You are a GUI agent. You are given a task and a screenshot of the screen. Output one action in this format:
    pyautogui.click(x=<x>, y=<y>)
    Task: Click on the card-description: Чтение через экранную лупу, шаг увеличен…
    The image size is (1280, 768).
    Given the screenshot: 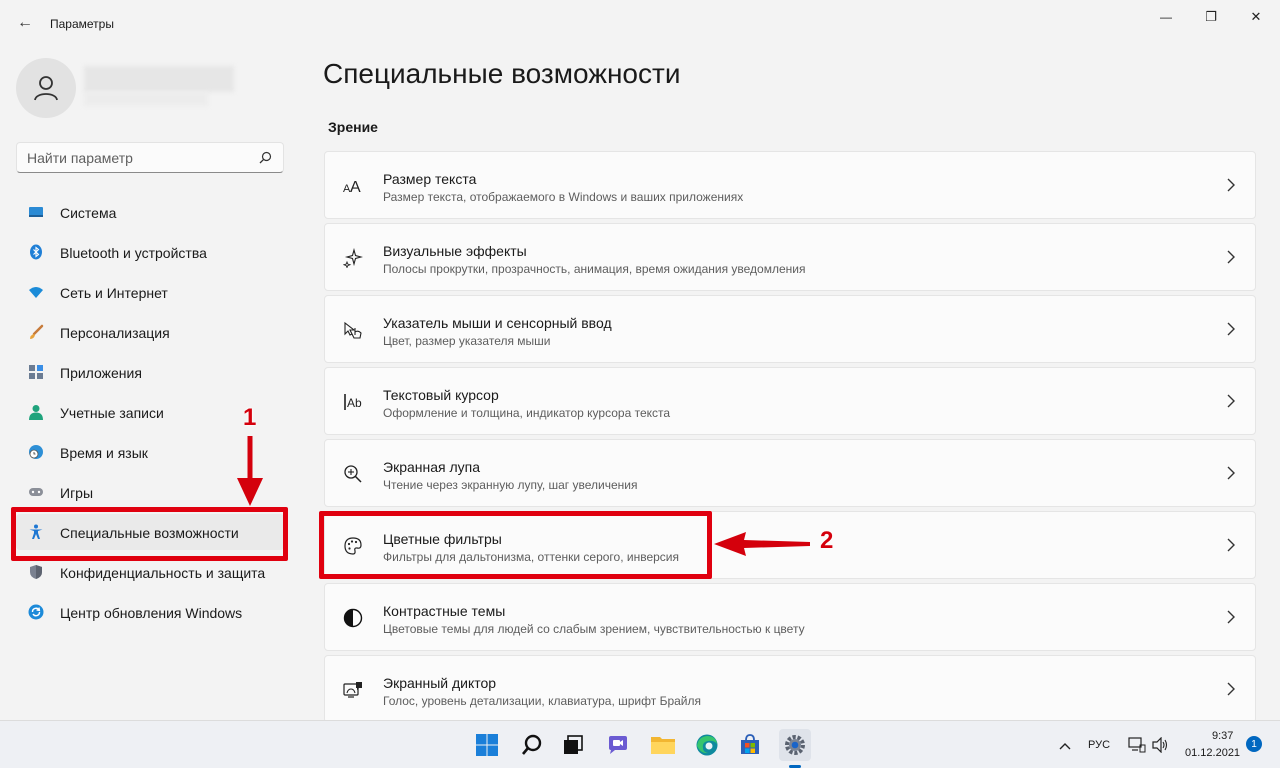 What is the action you would take?
    pyautogui.click(x=510, y=485)
    